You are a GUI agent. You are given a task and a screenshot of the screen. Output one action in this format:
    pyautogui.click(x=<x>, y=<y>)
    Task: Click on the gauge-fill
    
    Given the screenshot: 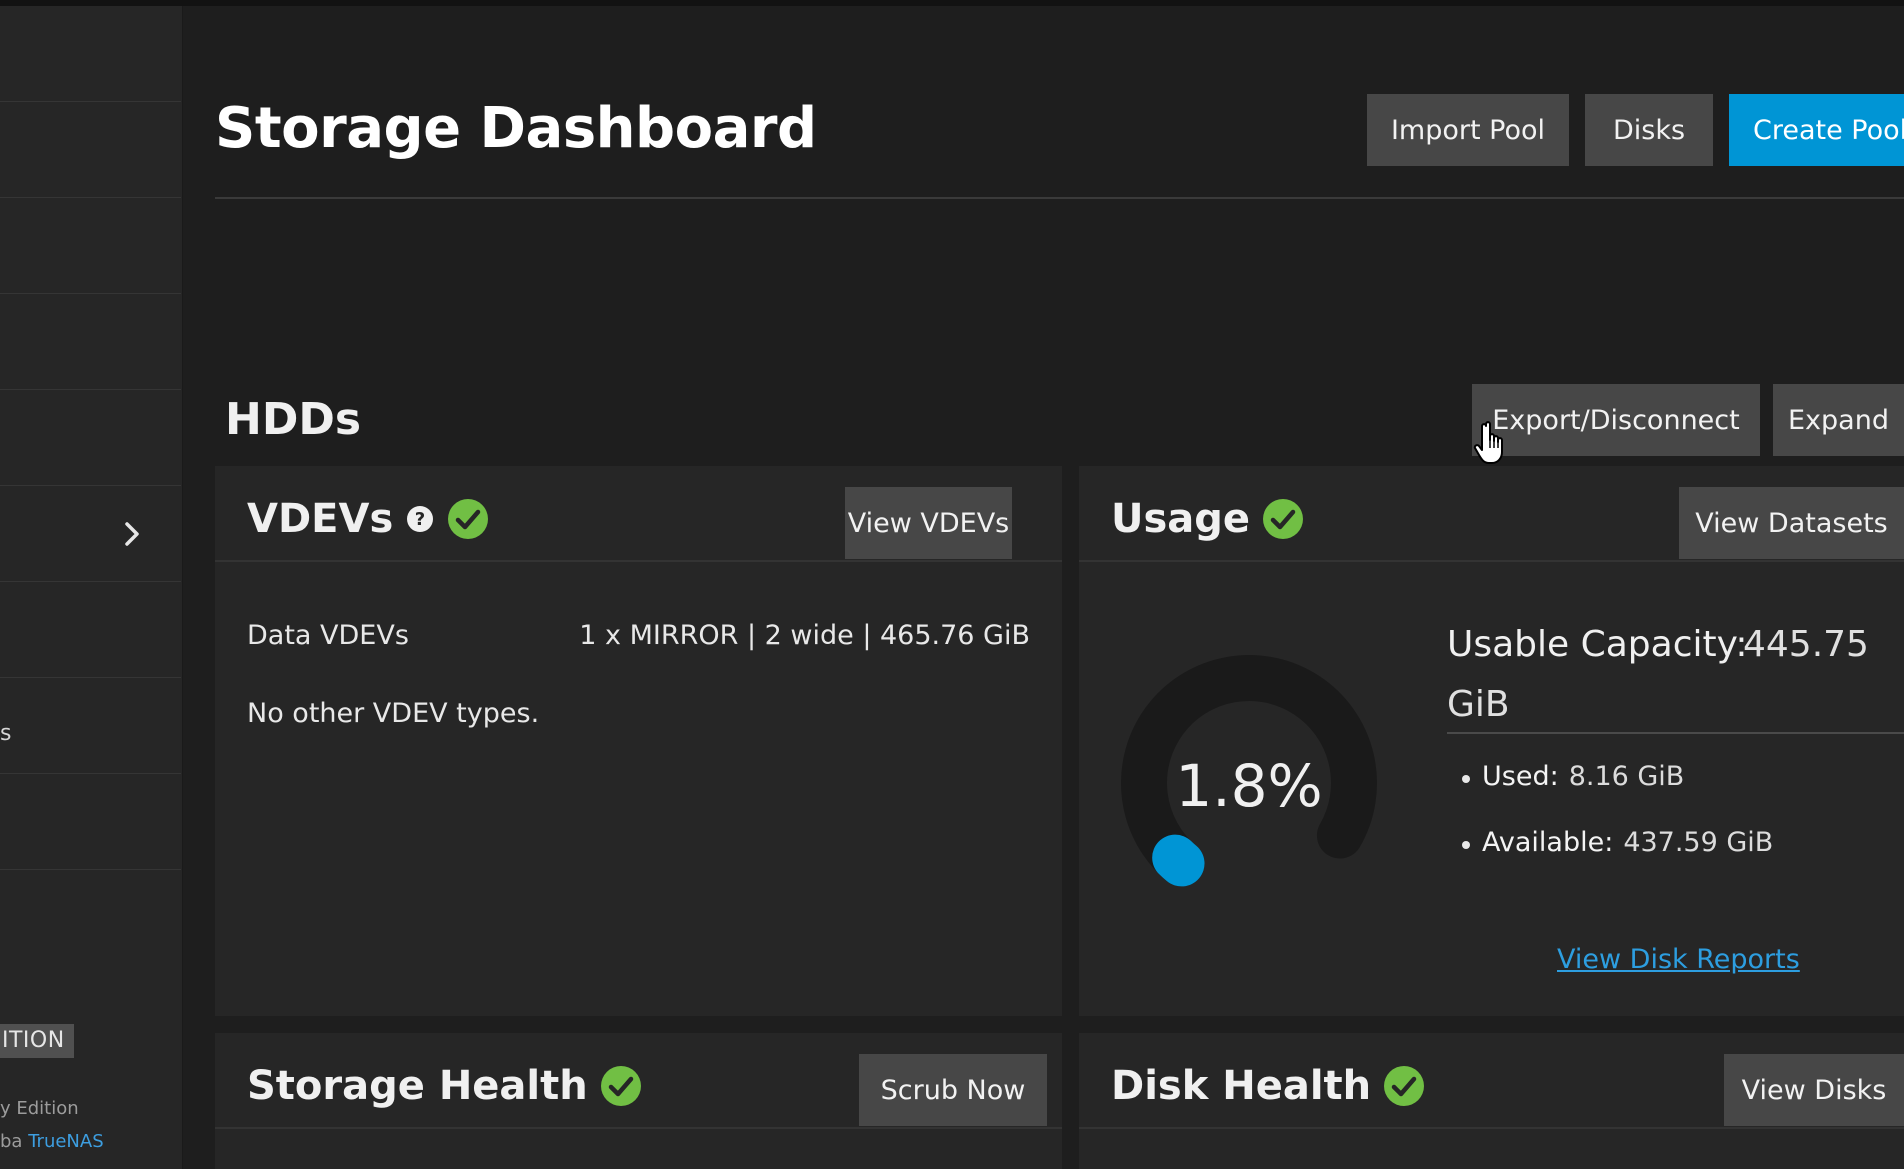 What is the action you would take?
    pyautogui.click(x=1178, y=860)
    